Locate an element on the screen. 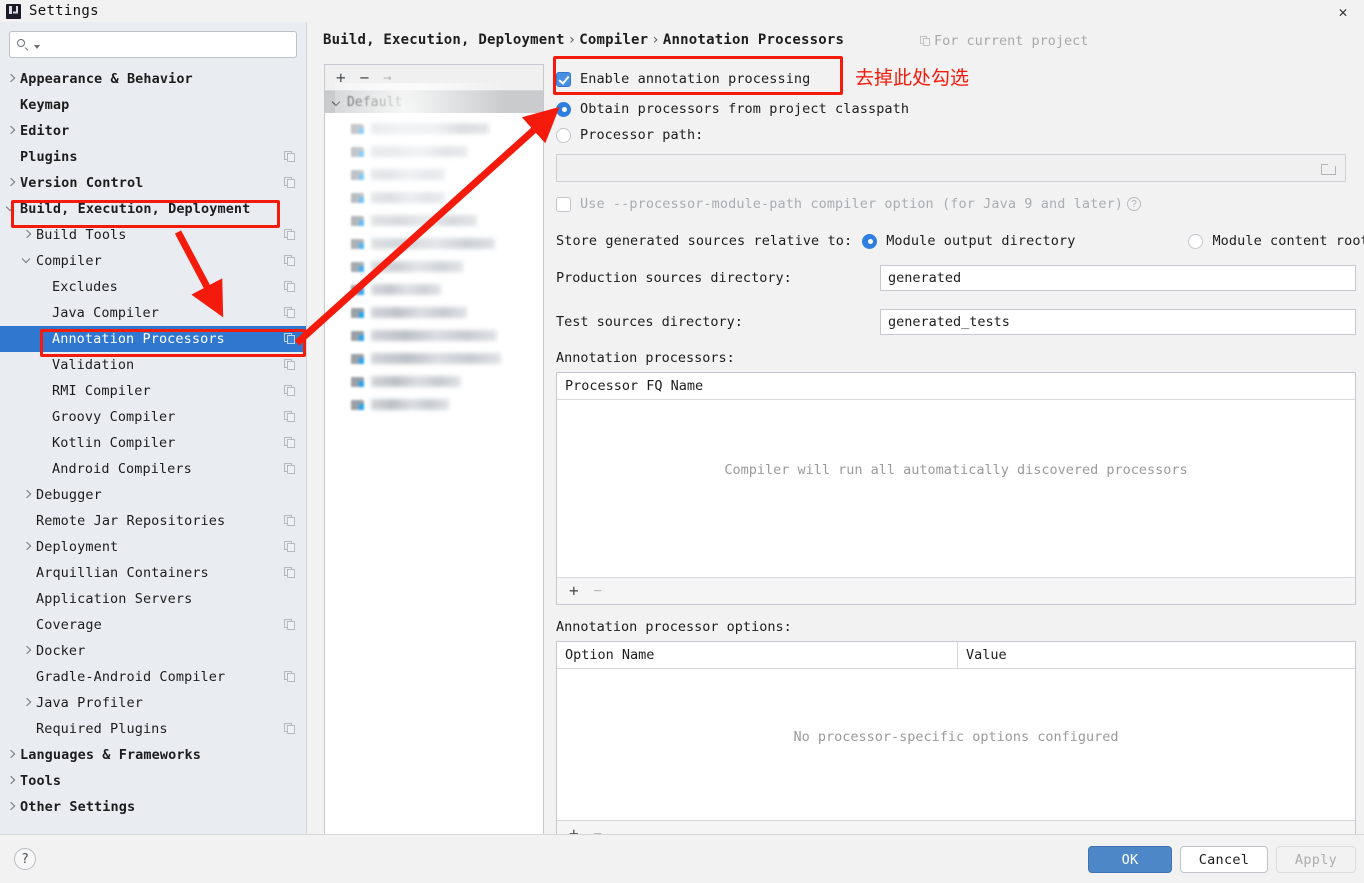 Image resolution: width=1364 pixels, height=883 pixels. sidebar-item-appearance-behavior: Appearance & Behavior is located at coordinates (153, 79).